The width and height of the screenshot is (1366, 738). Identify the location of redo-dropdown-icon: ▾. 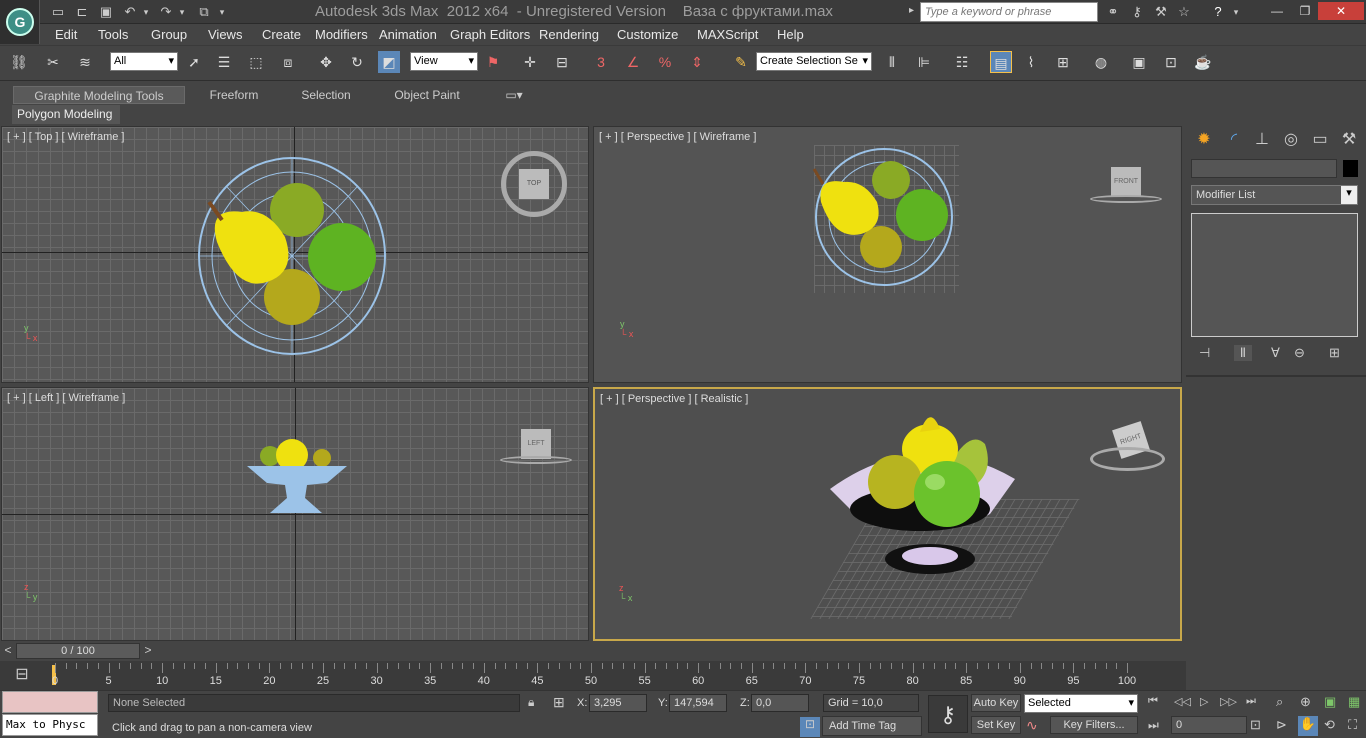
(182, 12).